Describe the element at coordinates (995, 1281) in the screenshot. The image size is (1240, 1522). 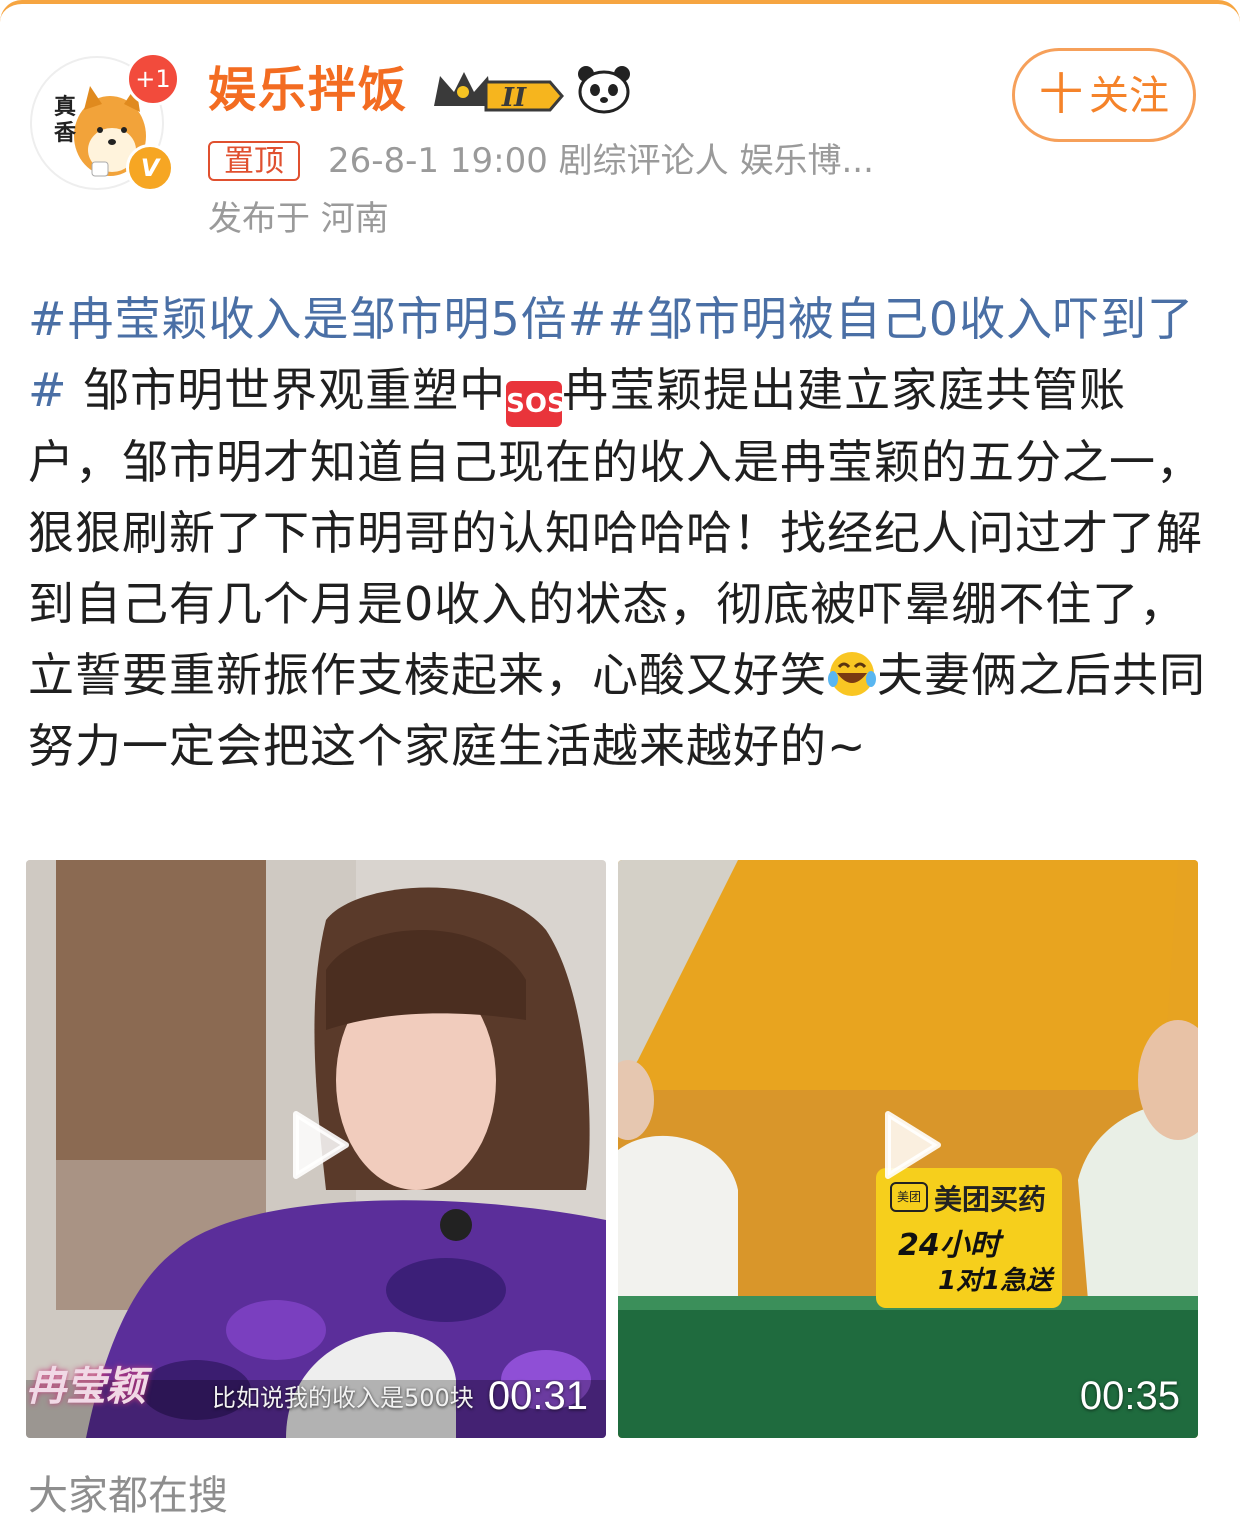
I see `sponsor-line-2: 1对1急送` at that location.